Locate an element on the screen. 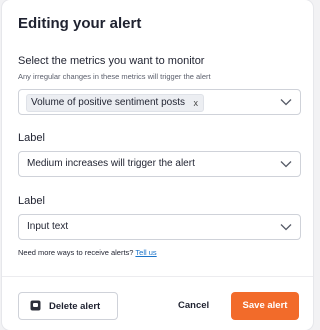  label1-label: Label is located at coordinates (31, 138).